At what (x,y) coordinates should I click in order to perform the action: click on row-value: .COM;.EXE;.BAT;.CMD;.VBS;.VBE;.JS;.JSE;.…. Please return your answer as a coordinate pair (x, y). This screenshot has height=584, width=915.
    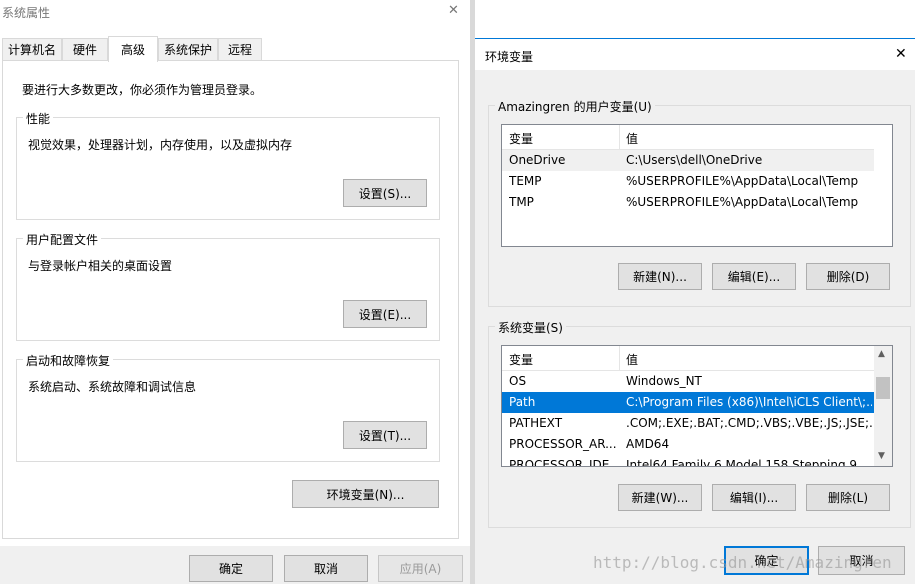
    Looking at the image, I should click on (749, 423).